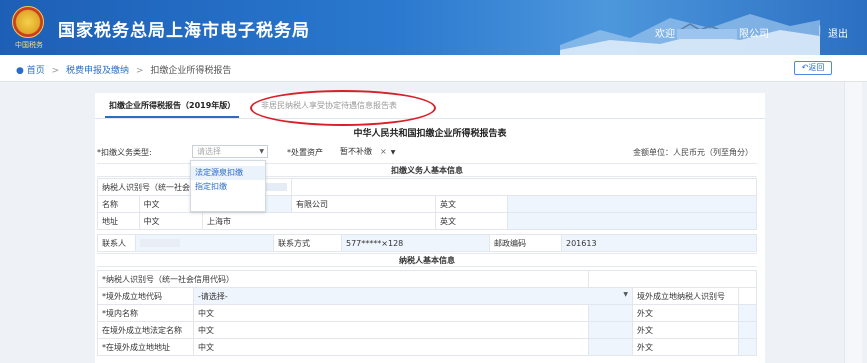  What do you see at coordinates (150, 187) in the screenshot?
I see `withholder-id-label: 纳税人识别号（统一社会信` at bounding box center [150, 187].